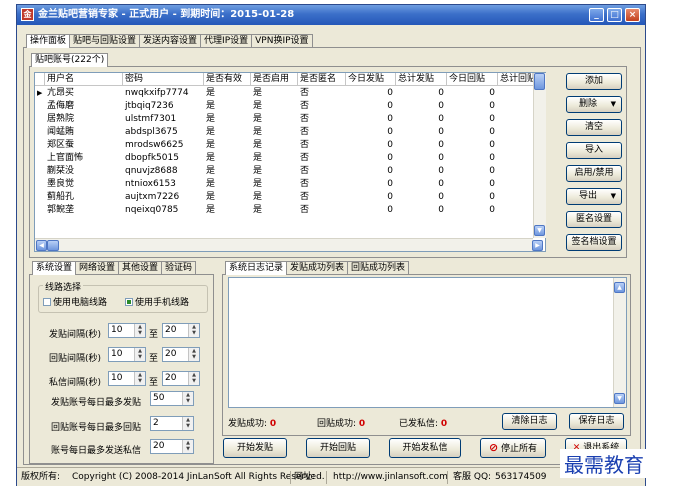  I want to click on col-password: 密码, so click(163, 79).